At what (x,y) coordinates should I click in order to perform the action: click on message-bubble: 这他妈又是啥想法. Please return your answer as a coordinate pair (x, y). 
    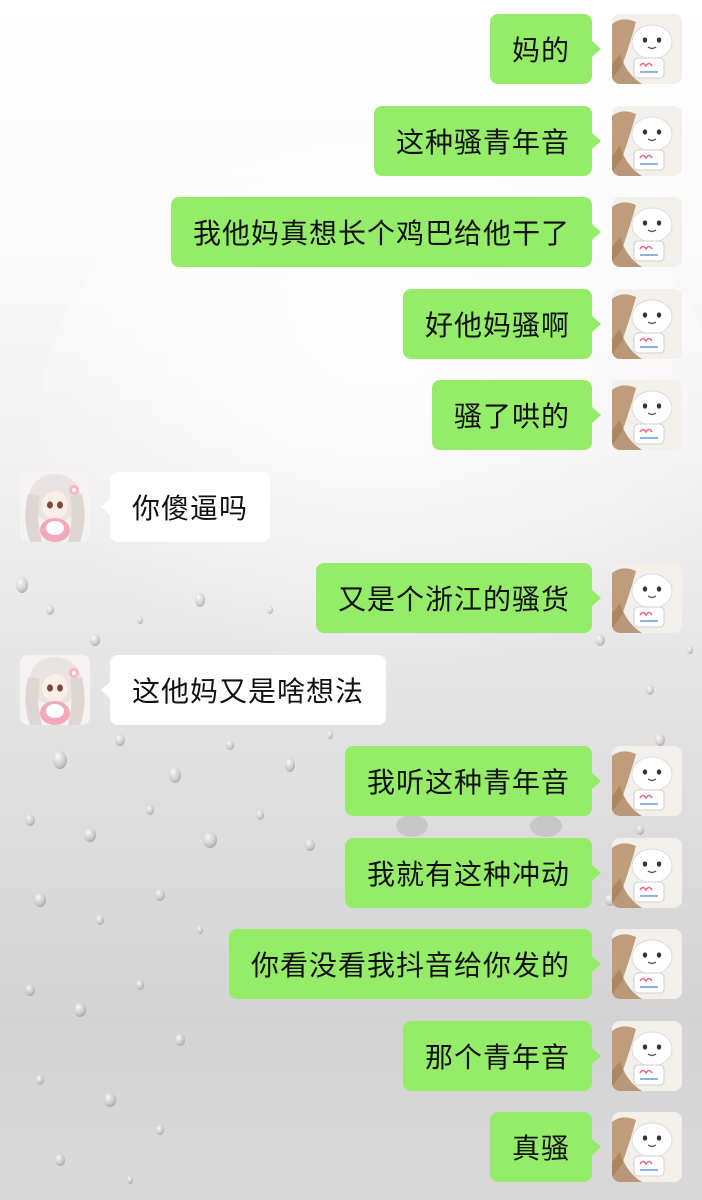
    Looking at the image, I should click on (243, 689).